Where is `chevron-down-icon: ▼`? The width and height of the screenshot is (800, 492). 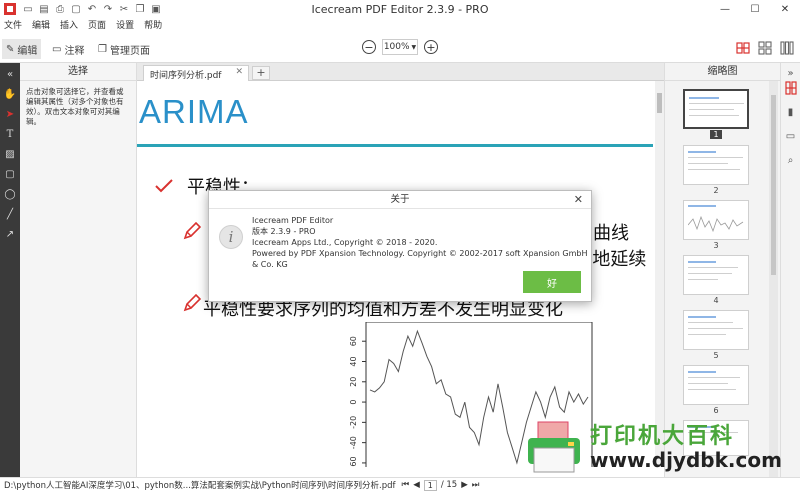
chevron-down-icon: ▼ is located at coordinates (414, 47).